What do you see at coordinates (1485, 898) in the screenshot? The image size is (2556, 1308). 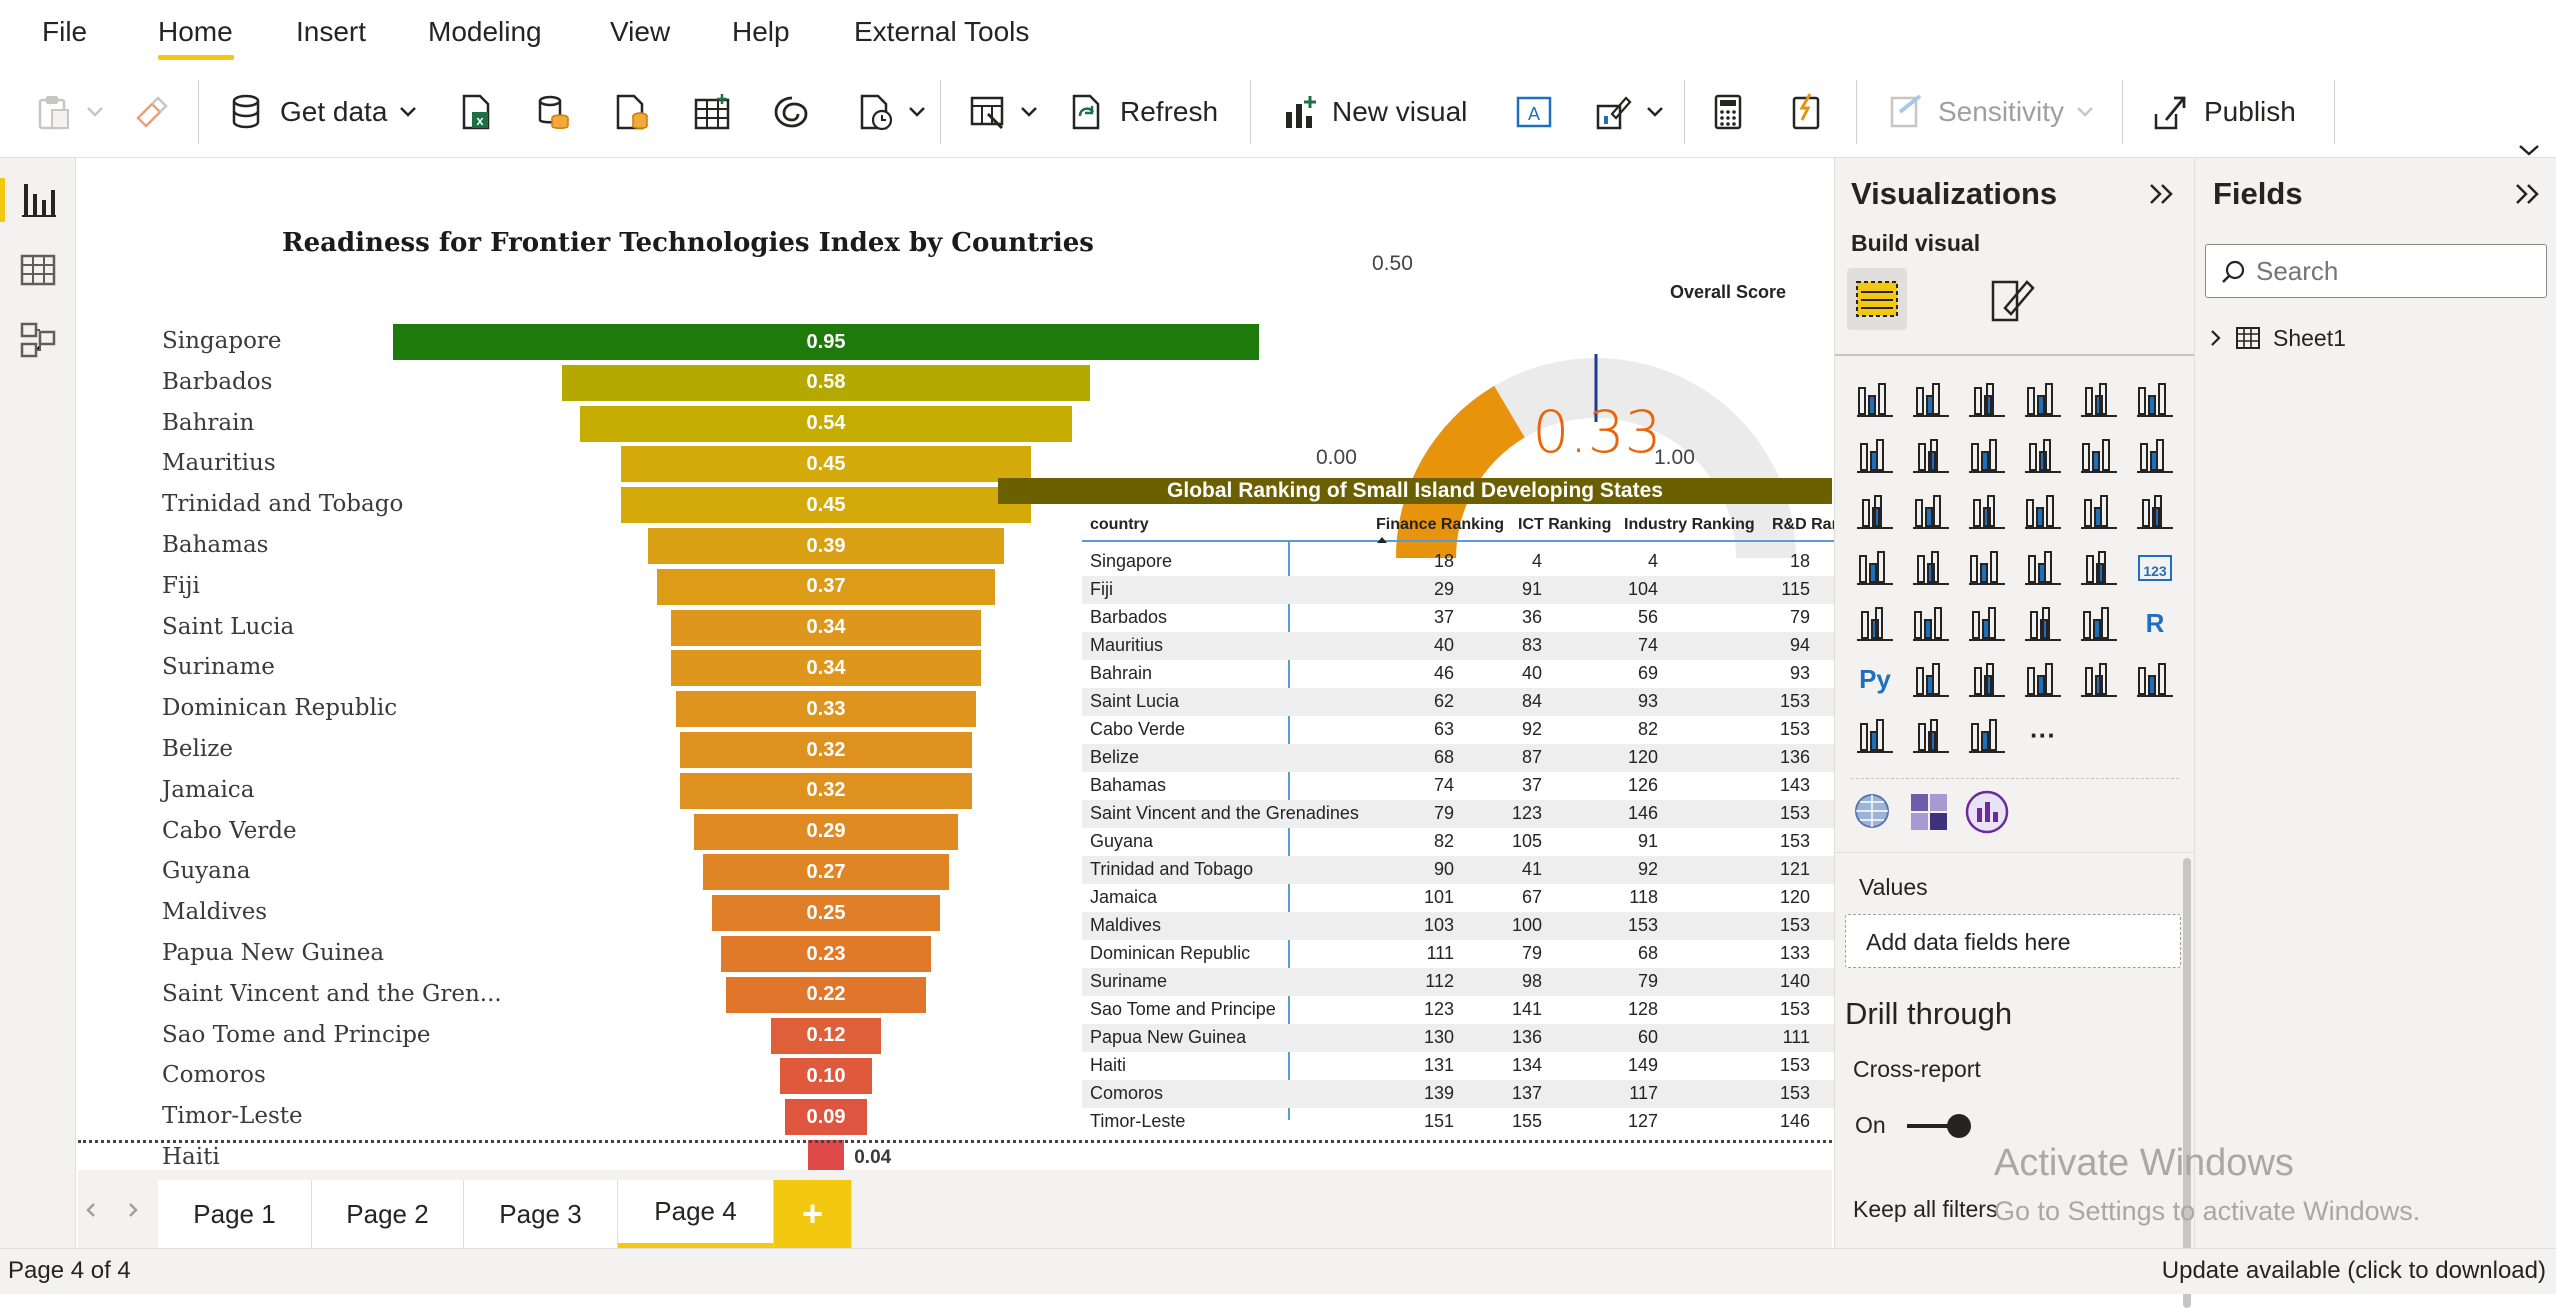 I see `table-row: Jamaica 101 67 118 120` at bounding box center [1485, 898].